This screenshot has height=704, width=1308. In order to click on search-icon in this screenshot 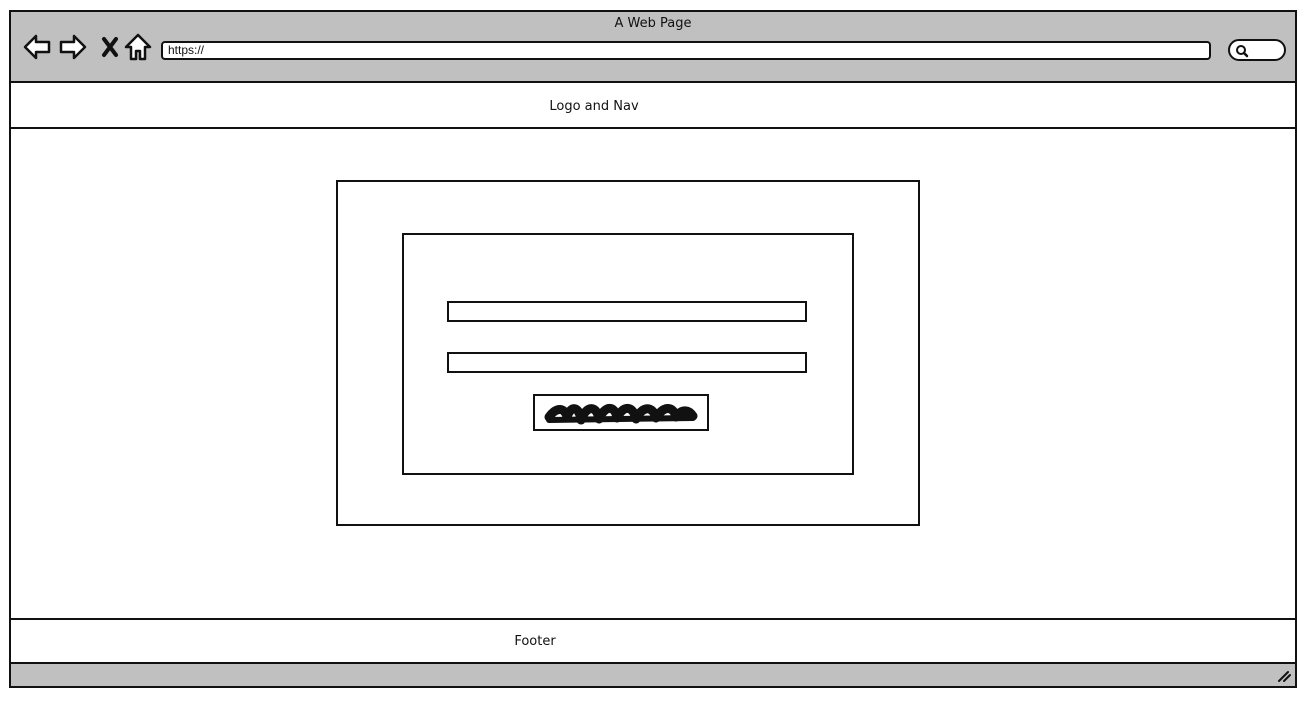, I will do `click(1242, 51)`.